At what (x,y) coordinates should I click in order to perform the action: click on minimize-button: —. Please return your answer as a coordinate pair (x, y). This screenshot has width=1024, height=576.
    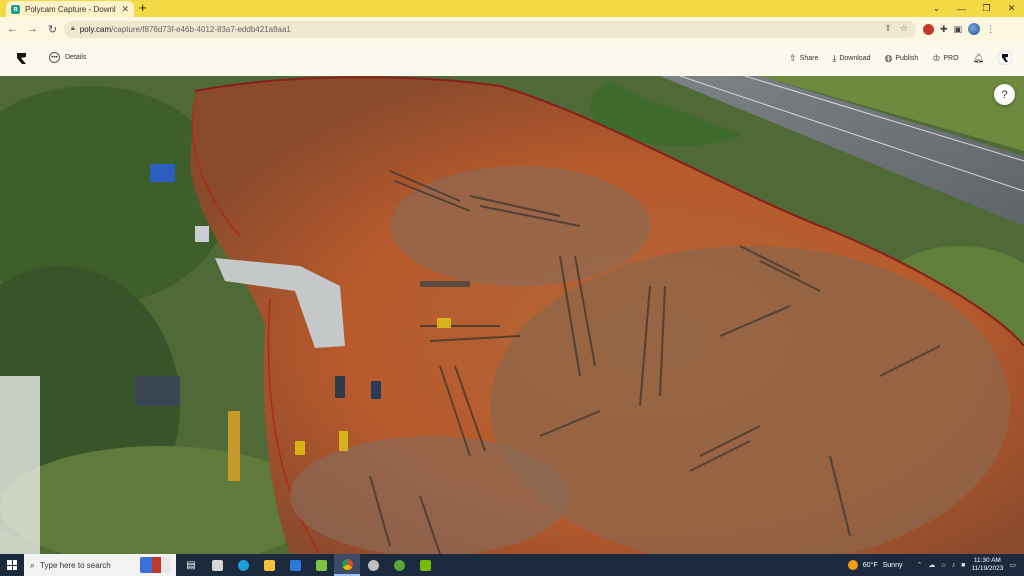
    Looking at the image, I should click on (961, 8).